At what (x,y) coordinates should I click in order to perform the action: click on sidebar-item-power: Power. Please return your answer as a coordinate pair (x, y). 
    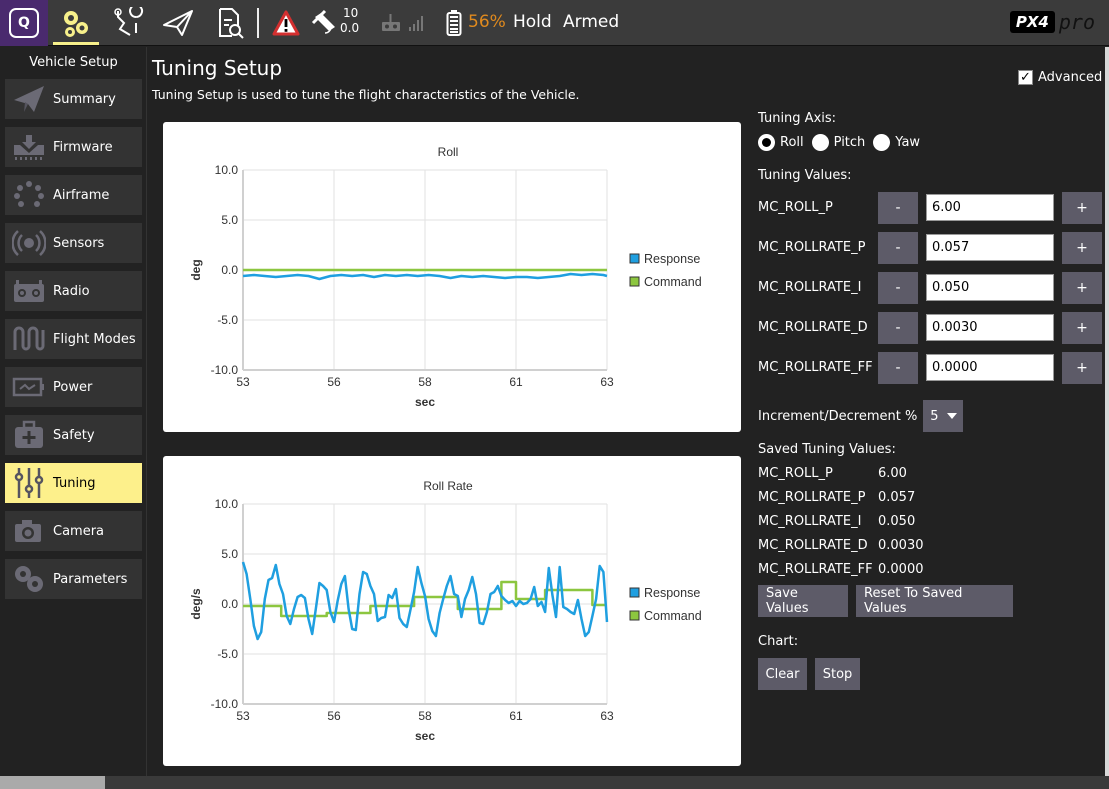
    Looking at the image, I should click on (73, 387).